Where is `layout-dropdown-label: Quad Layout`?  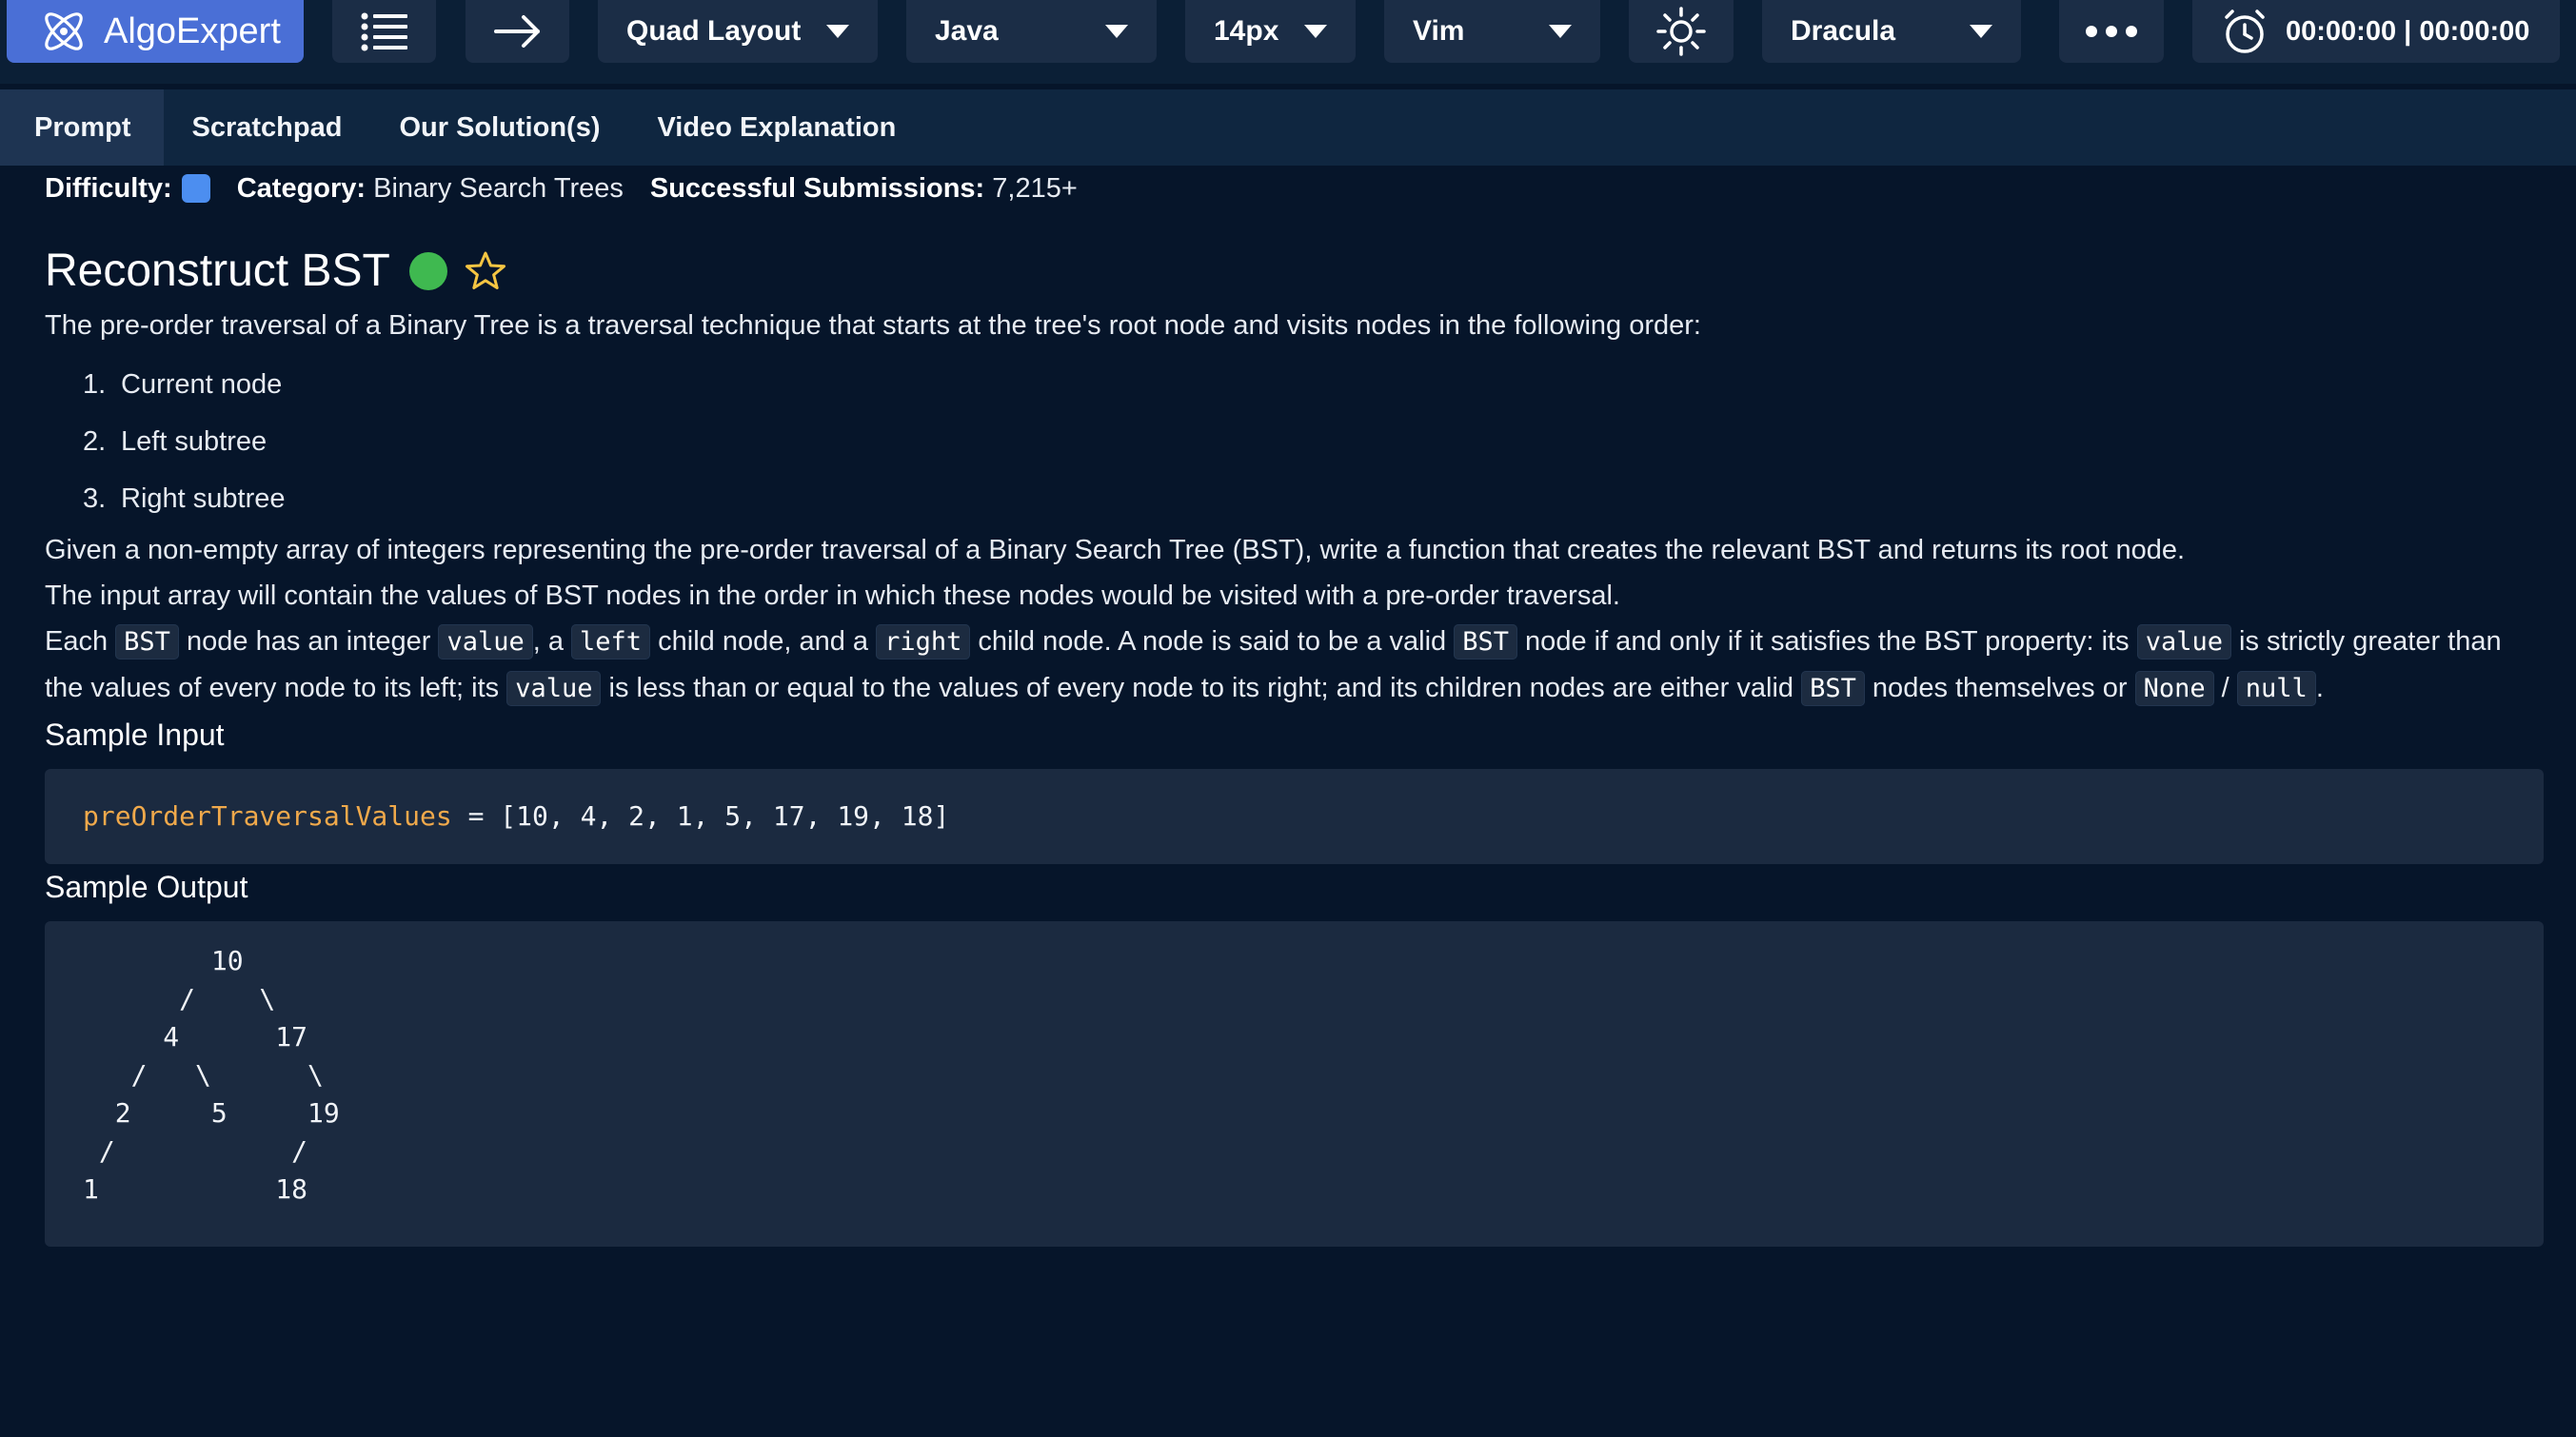 layout-dropdown-label: Quad Layout is located at coordinates (714, 31).